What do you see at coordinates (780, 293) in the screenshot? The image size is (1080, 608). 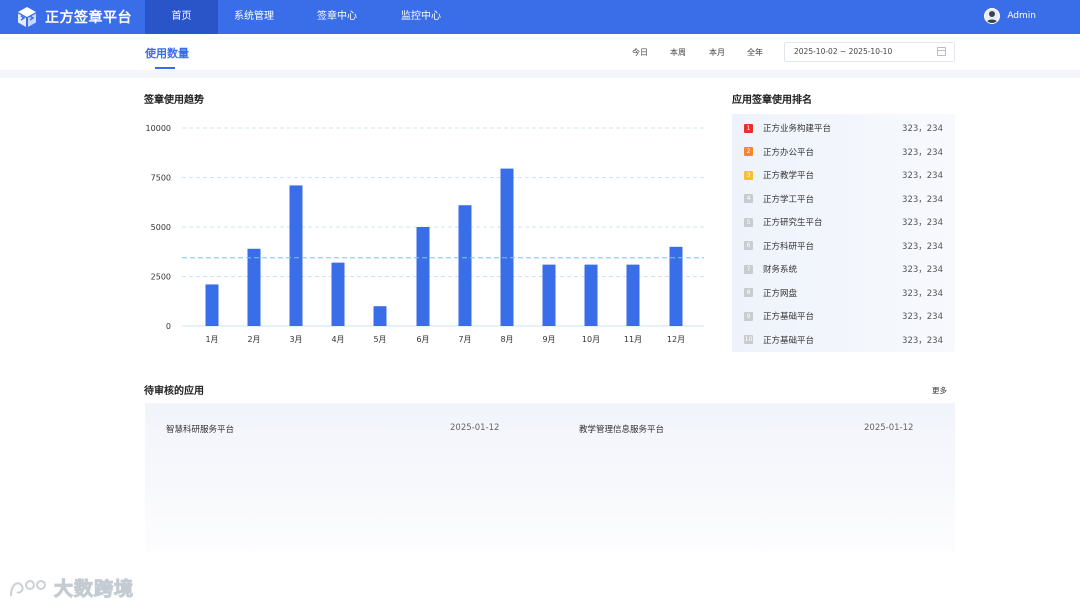 I see `rank-app-name: 正方网盘` at bounding box center [780, 293].